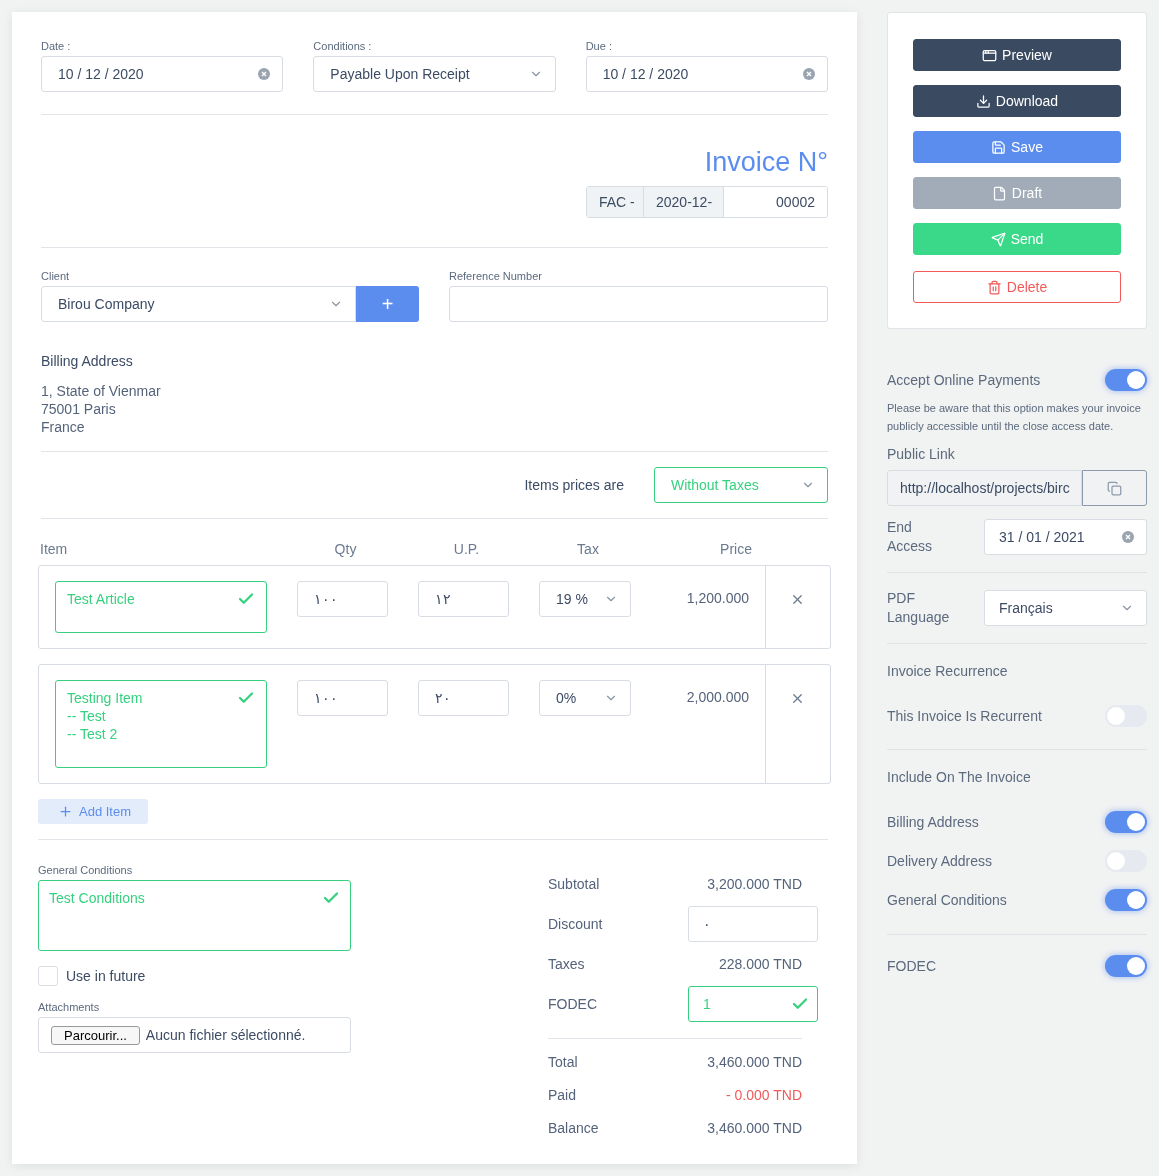 The width and height of the screenshot is (1159, 1176). What do you see at coordinates (764, 1094) in the screenshot?
I see `total-value: - 0.000 TND` at bounding box center [764, 1094].